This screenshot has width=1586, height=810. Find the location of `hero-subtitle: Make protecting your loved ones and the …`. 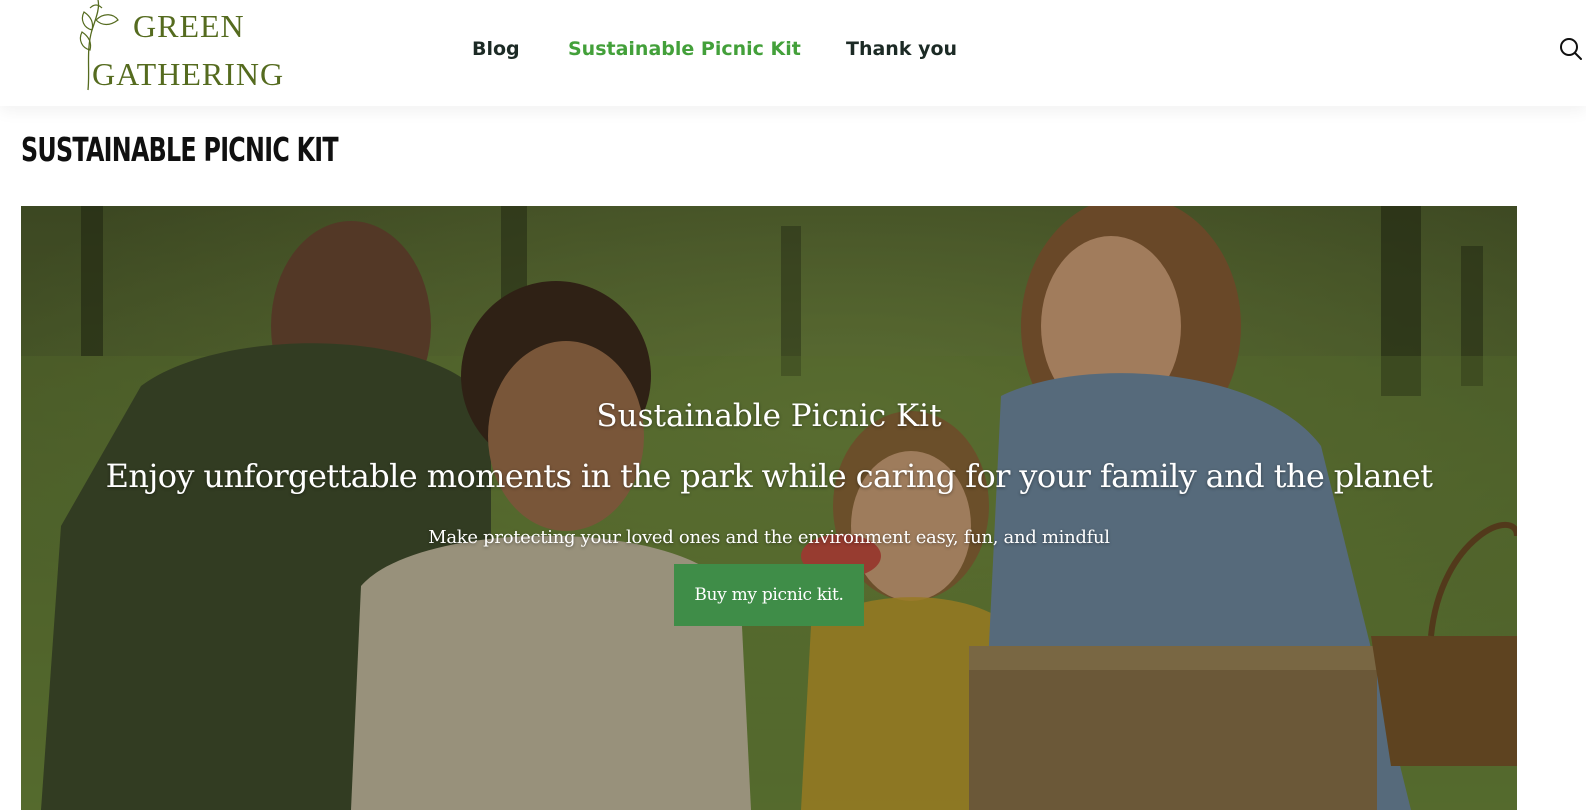

hero-subtitle: Make protecting your loved ones and the … is located at coordinates (769, 537).